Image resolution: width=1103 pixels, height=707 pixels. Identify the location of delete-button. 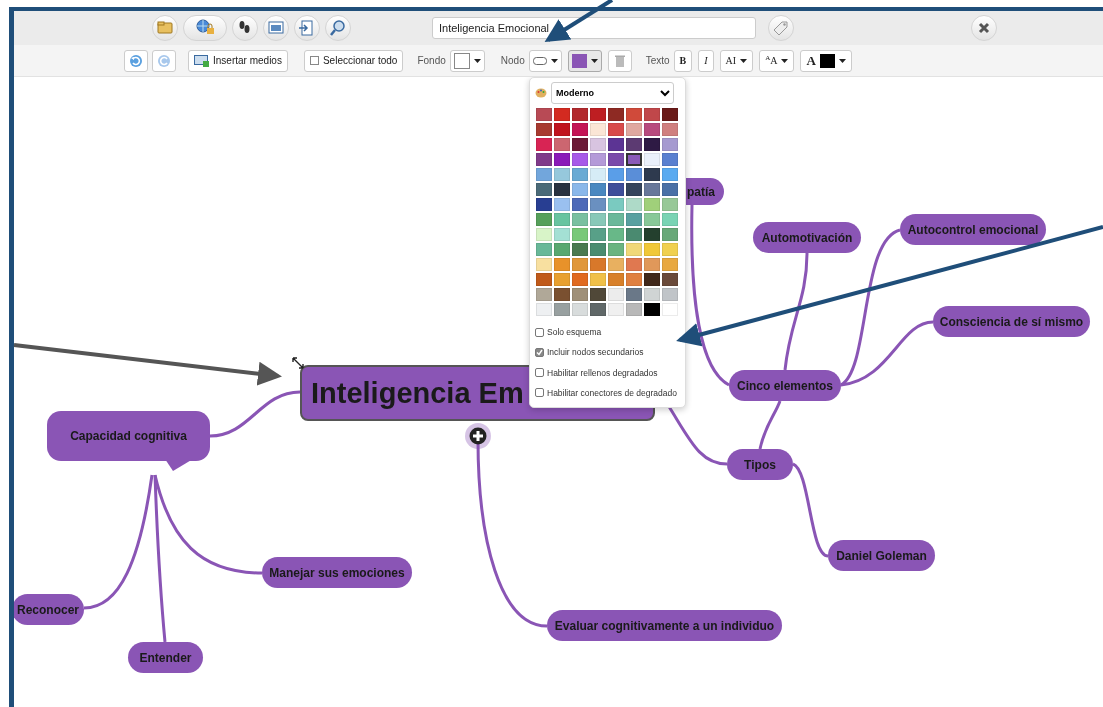
(619, 60).